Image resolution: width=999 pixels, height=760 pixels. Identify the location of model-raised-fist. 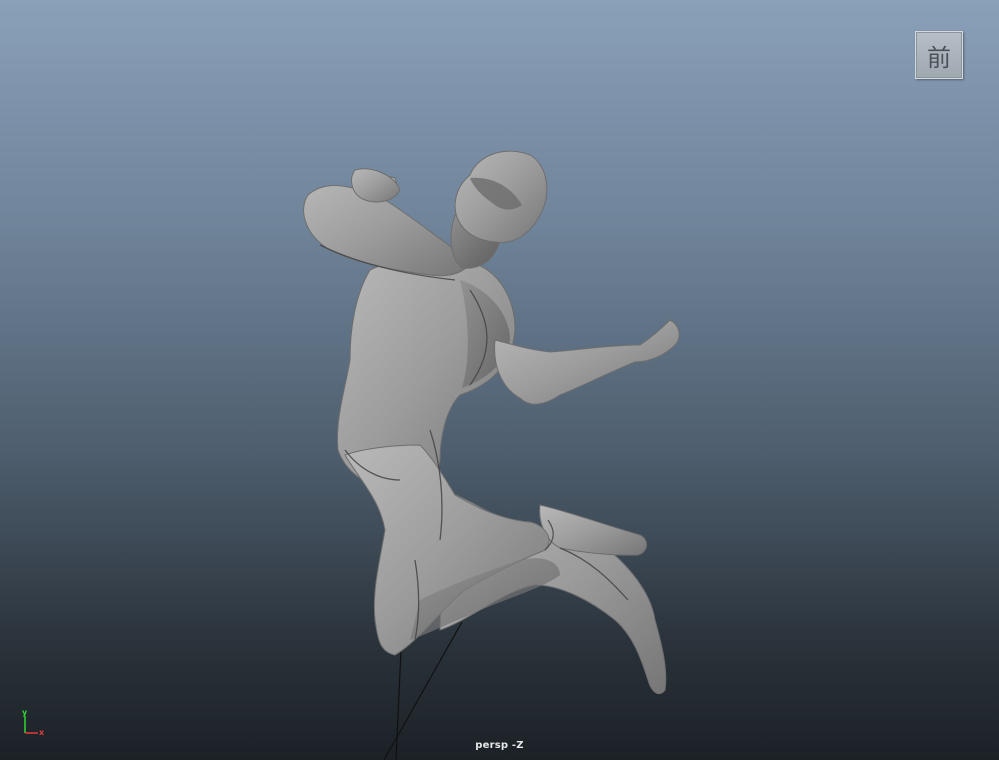
(376, 185).